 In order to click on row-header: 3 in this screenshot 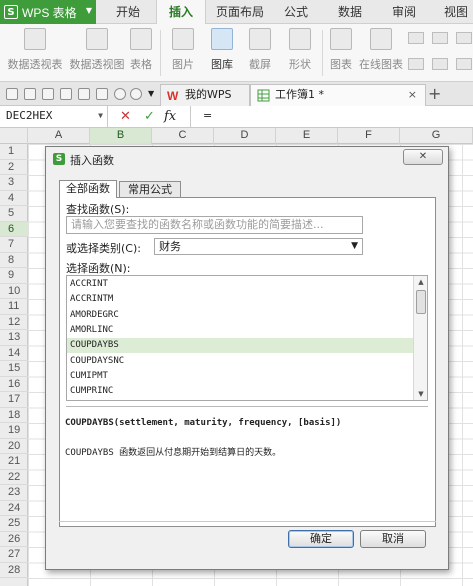, I will do `click(14, 183)`.